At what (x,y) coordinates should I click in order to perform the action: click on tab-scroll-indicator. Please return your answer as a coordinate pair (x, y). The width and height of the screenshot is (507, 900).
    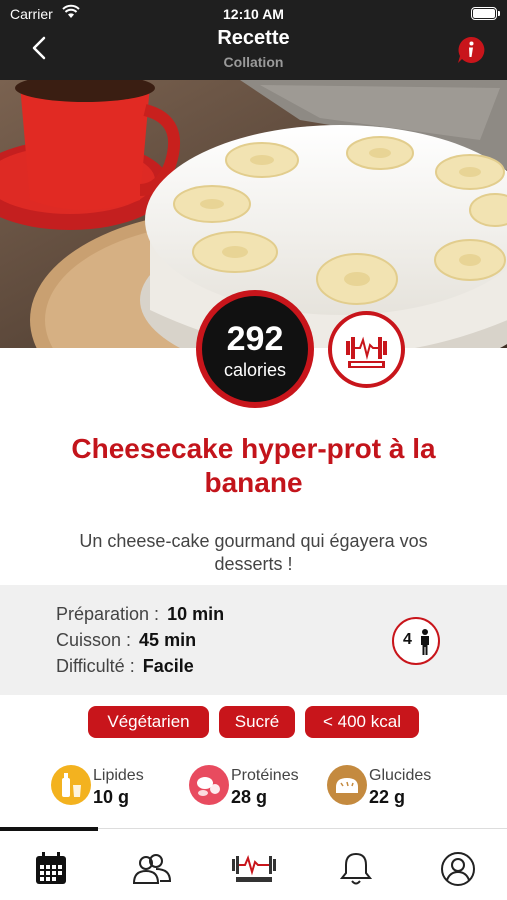
    Looking at the image, I should click on (49, 829).